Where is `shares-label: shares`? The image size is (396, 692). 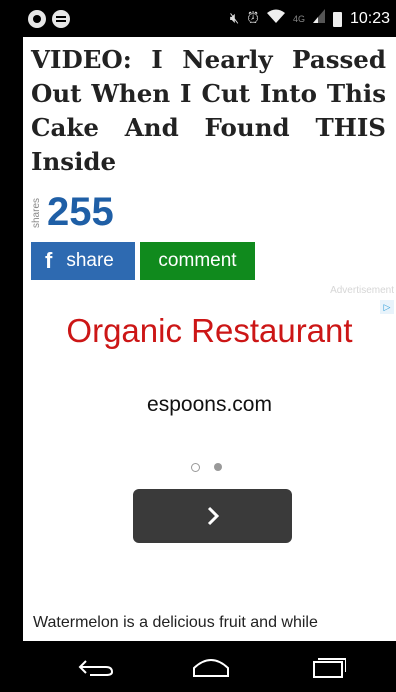 shares-label: shares is located at coordinates (36, 213).